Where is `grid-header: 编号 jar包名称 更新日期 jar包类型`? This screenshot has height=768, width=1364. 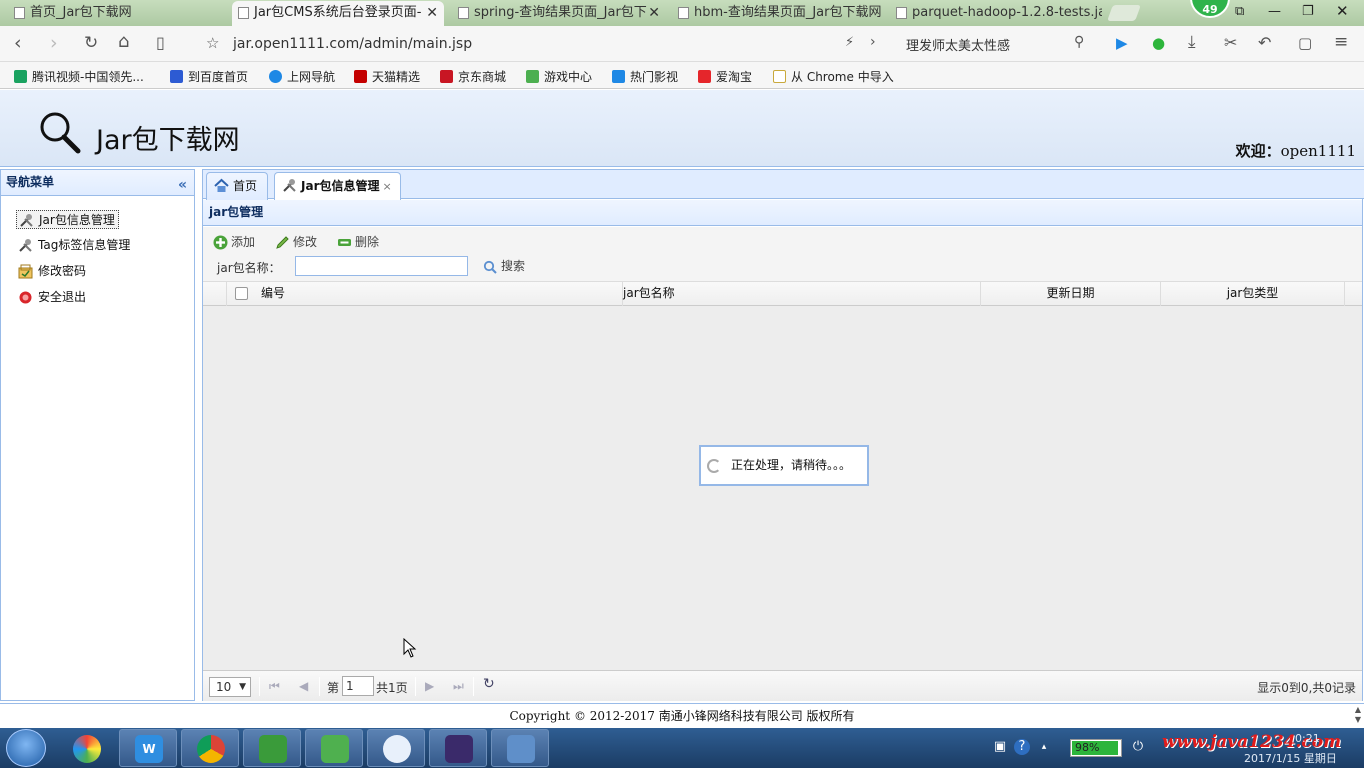
grid-header: 编号 jar包名称 更新日期 jar包类型 is located at coordinates (782, 294).